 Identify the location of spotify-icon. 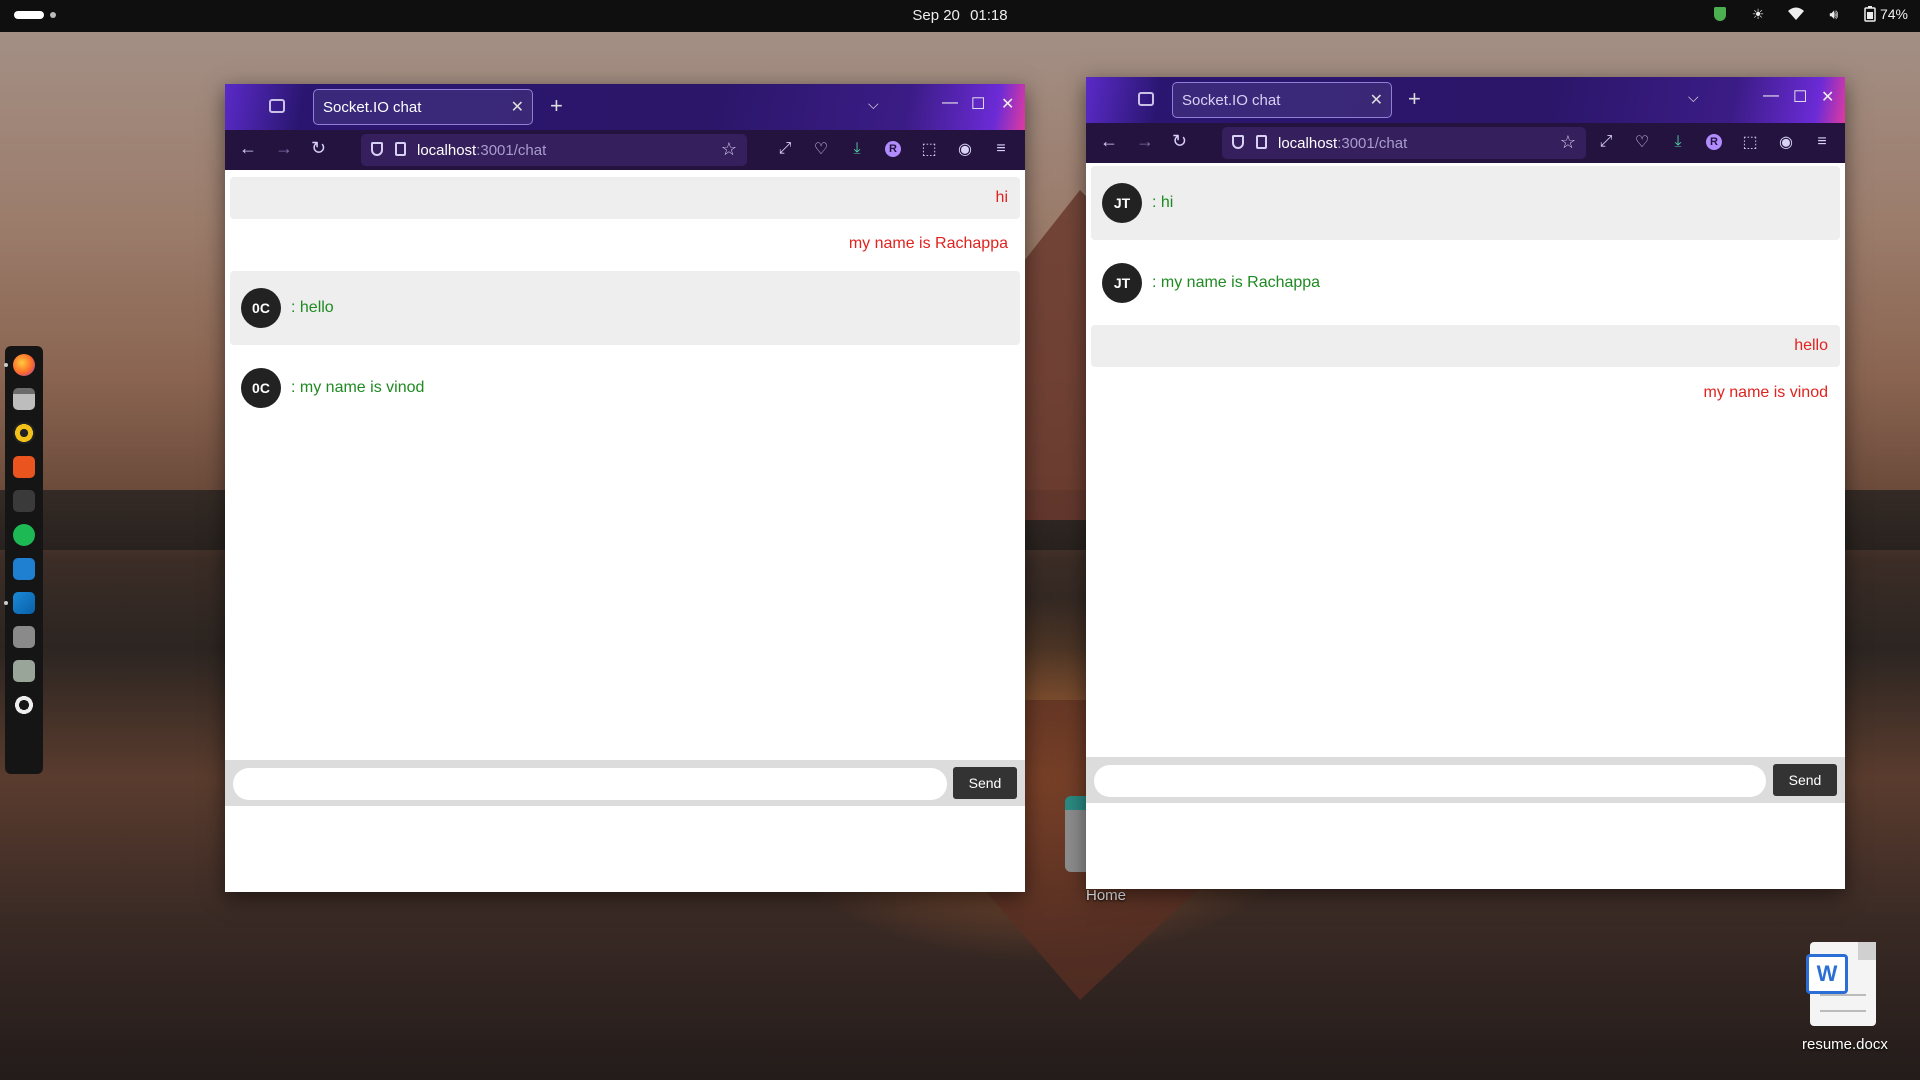
(24, 535).